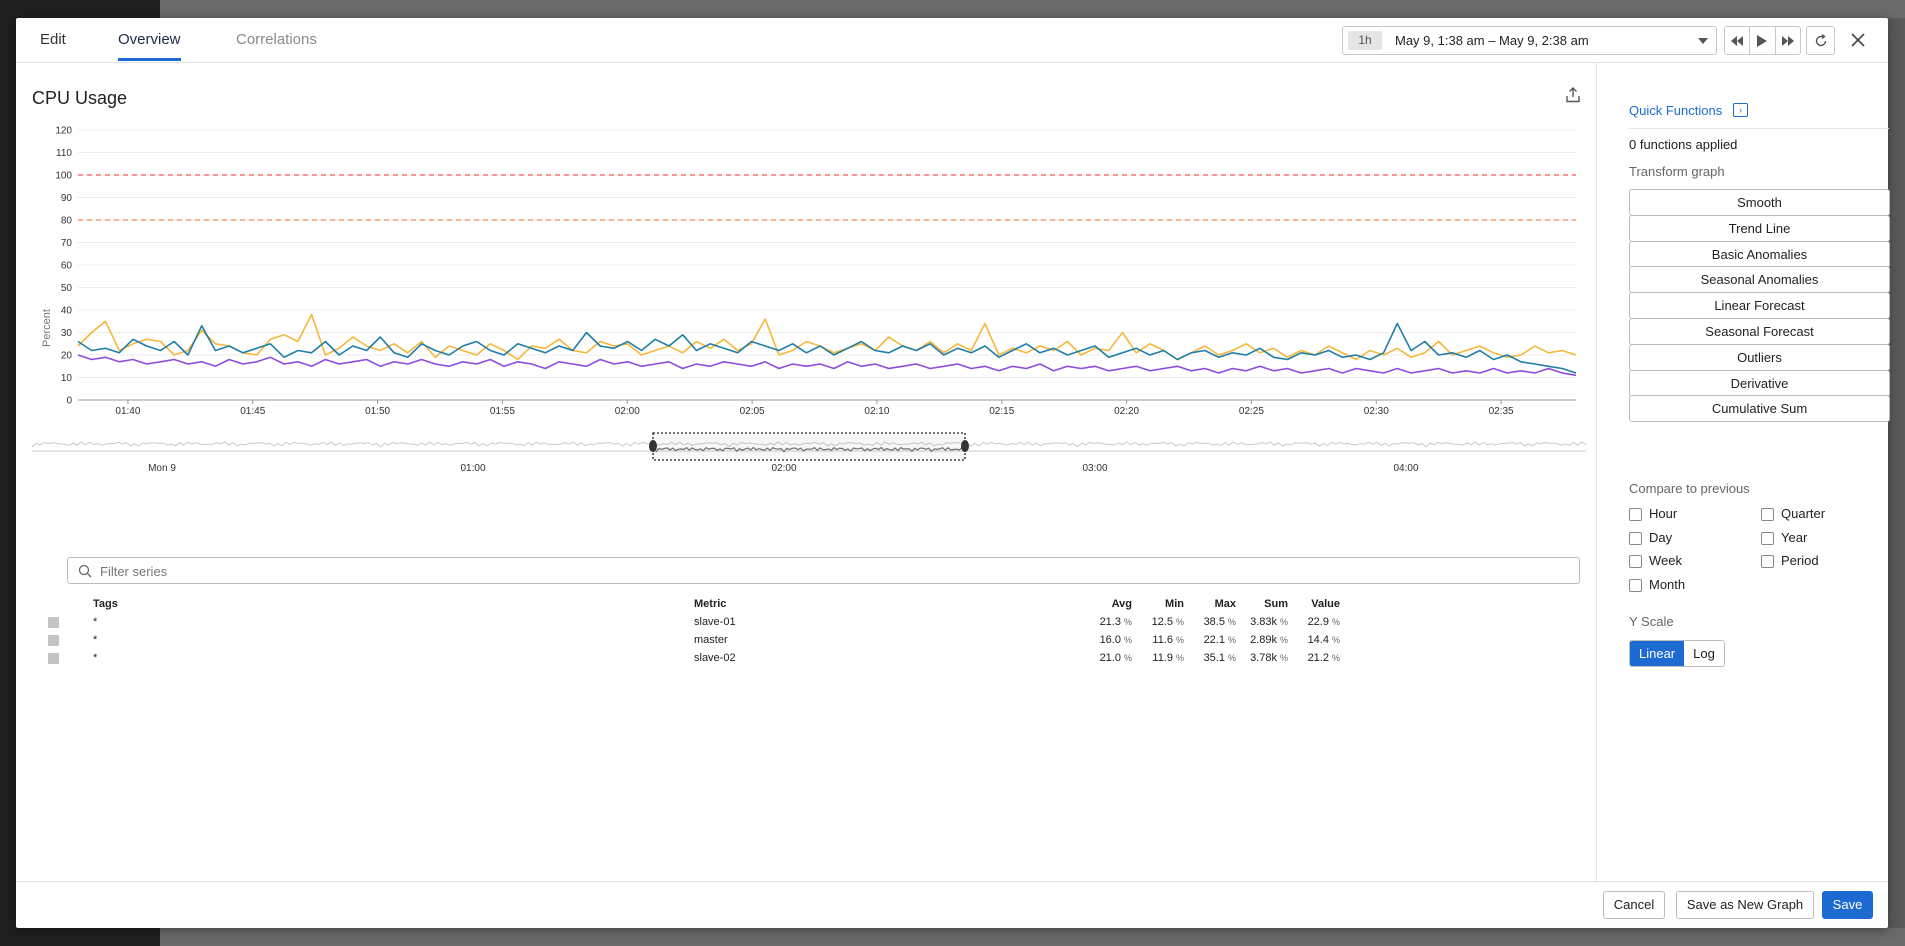 The image size is (1905, 946). I want to click on col-min: Min, so click(1174, 604).